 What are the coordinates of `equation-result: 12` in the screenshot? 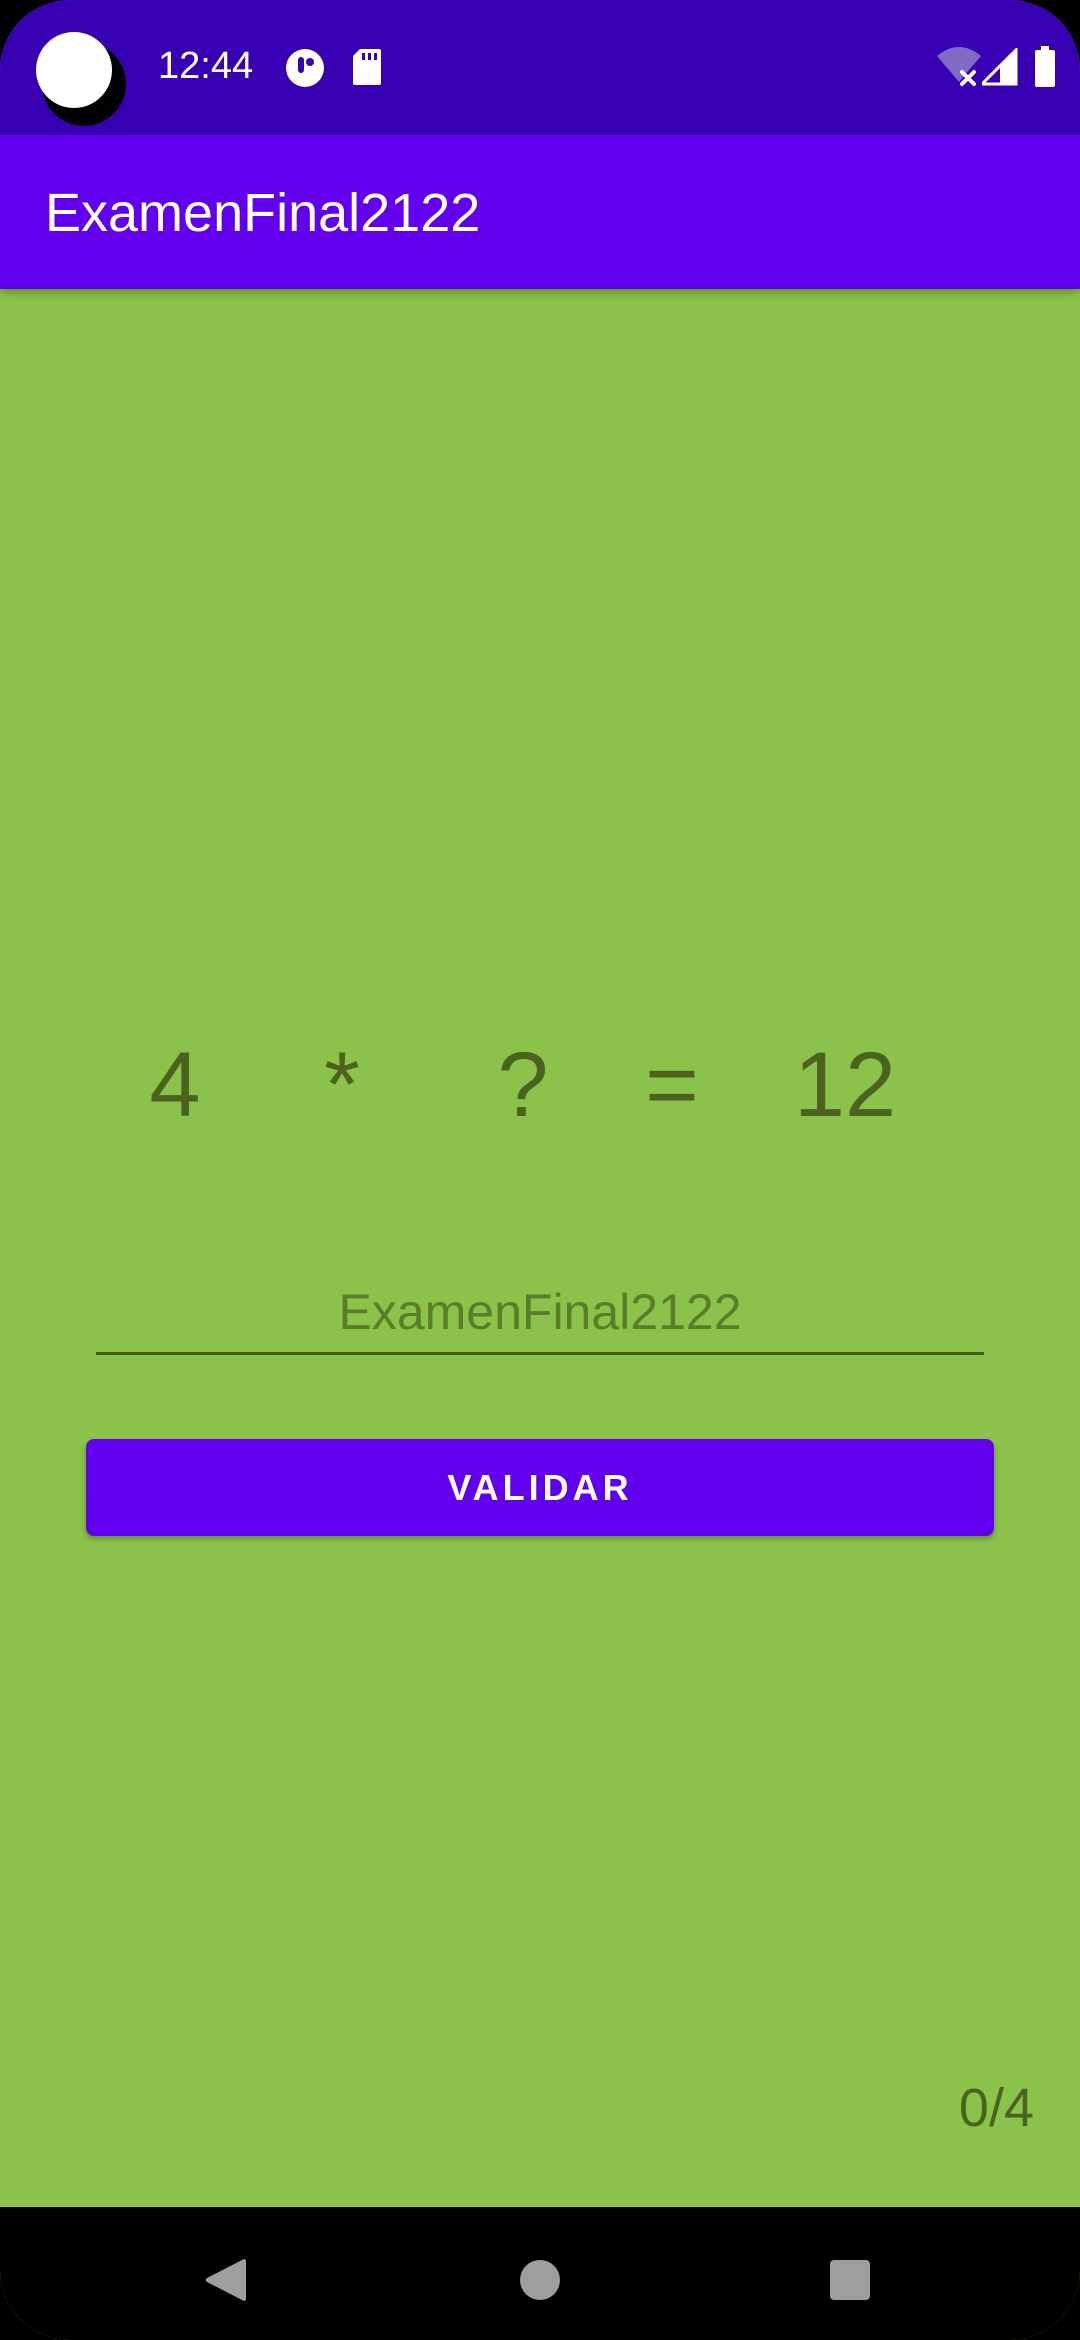 It's located at (845, 1085).